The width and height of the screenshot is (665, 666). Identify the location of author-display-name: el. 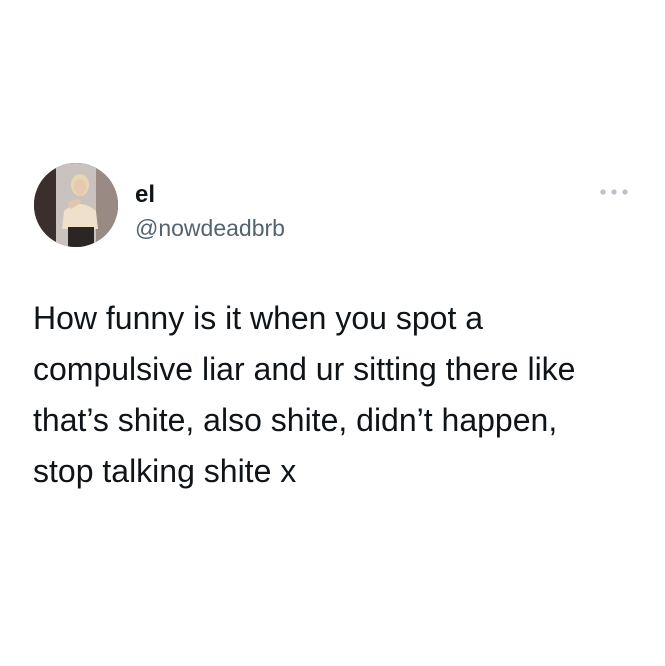
(145, 195).